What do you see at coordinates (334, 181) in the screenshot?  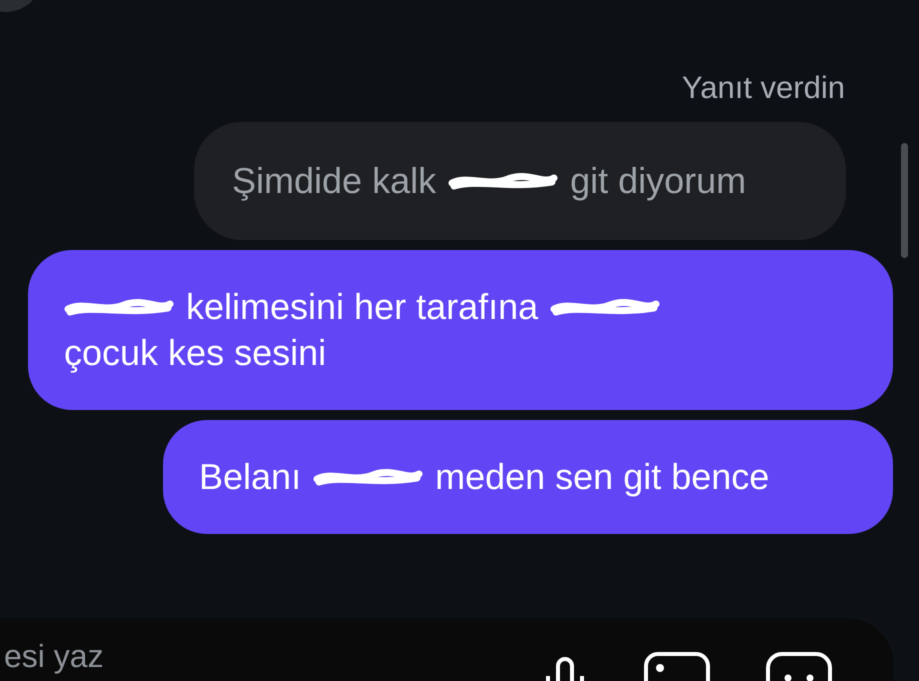 I see `message-text: Şimdide kalk` at bounding box center [334, 181].